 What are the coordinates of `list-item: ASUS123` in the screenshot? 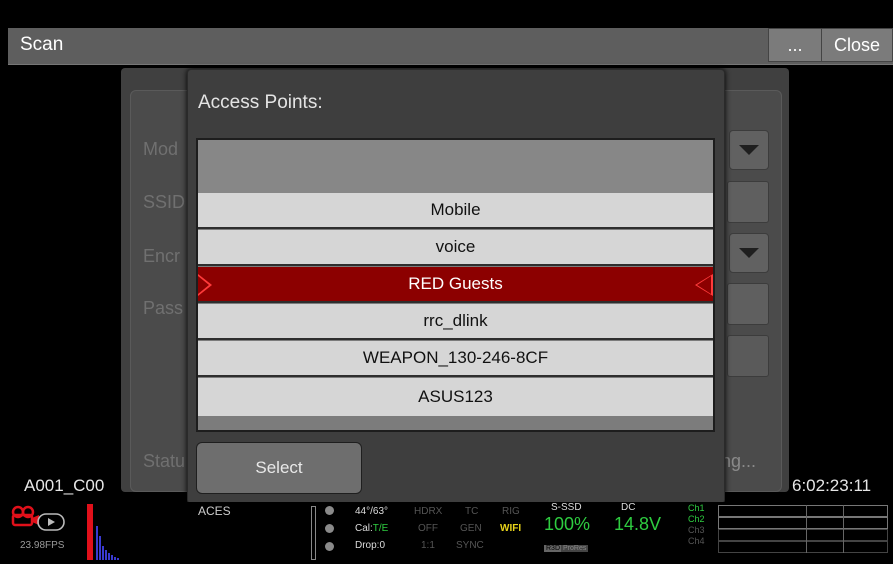 It's located at (455, 397).